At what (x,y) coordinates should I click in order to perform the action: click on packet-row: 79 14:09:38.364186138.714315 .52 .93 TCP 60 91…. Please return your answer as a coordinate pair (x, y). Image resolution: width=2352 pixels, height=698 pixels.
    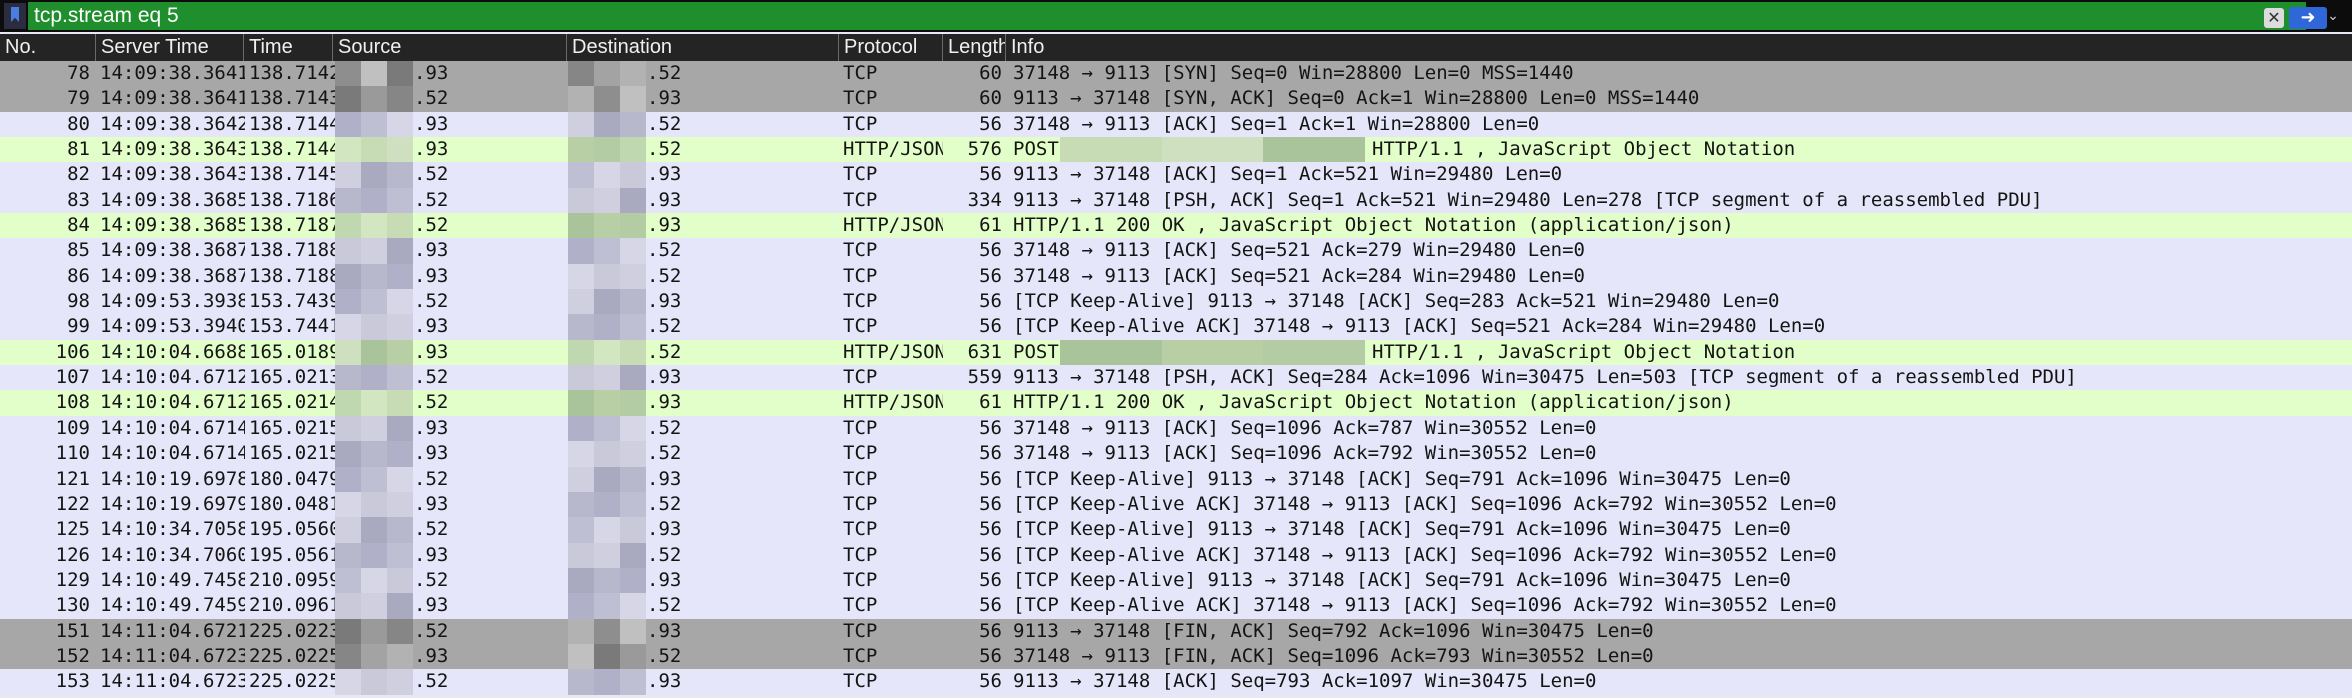
    Looking at the image, I should click on (1176, 99).